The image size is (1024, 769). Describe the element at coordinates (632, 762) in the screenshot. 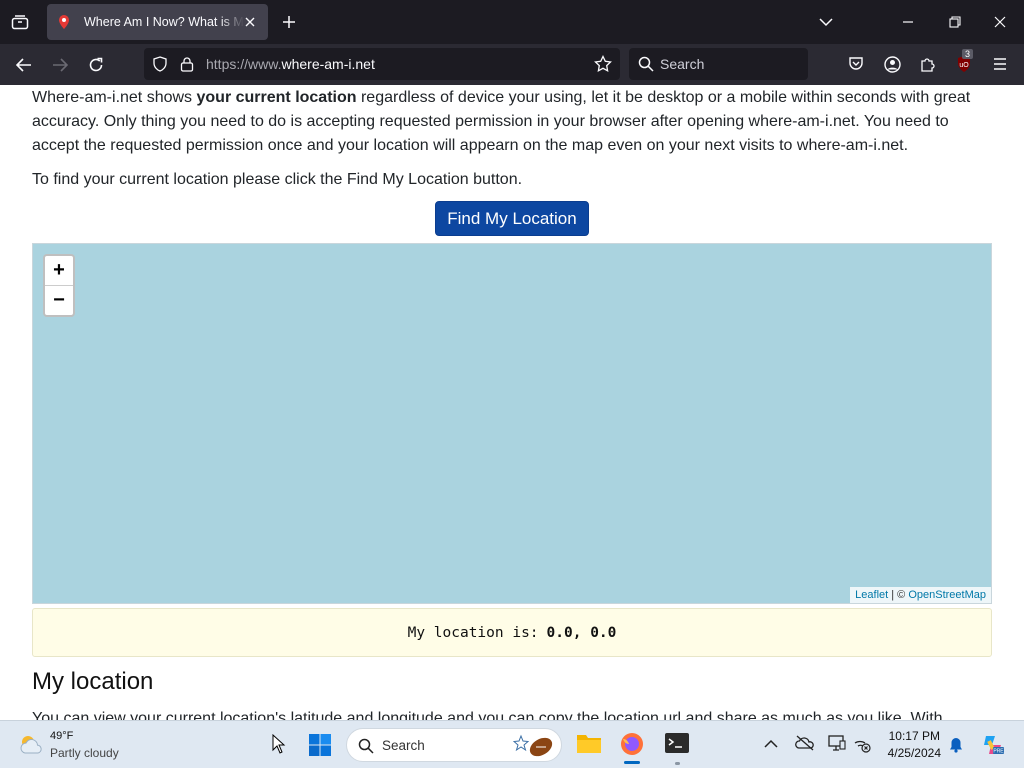

I see `active-app-indicator` at that location.